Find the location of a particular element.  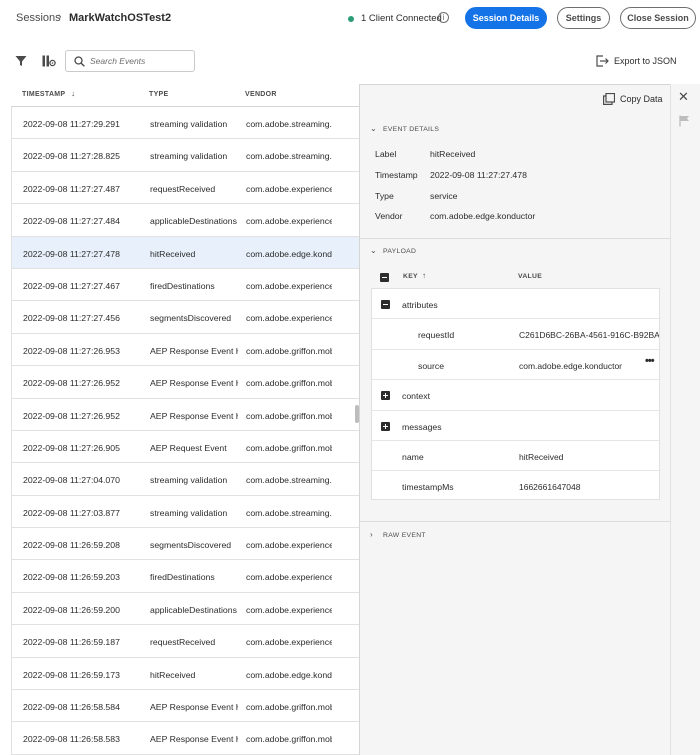

payload-value: hitReceived is located at coordinates (541, 457).